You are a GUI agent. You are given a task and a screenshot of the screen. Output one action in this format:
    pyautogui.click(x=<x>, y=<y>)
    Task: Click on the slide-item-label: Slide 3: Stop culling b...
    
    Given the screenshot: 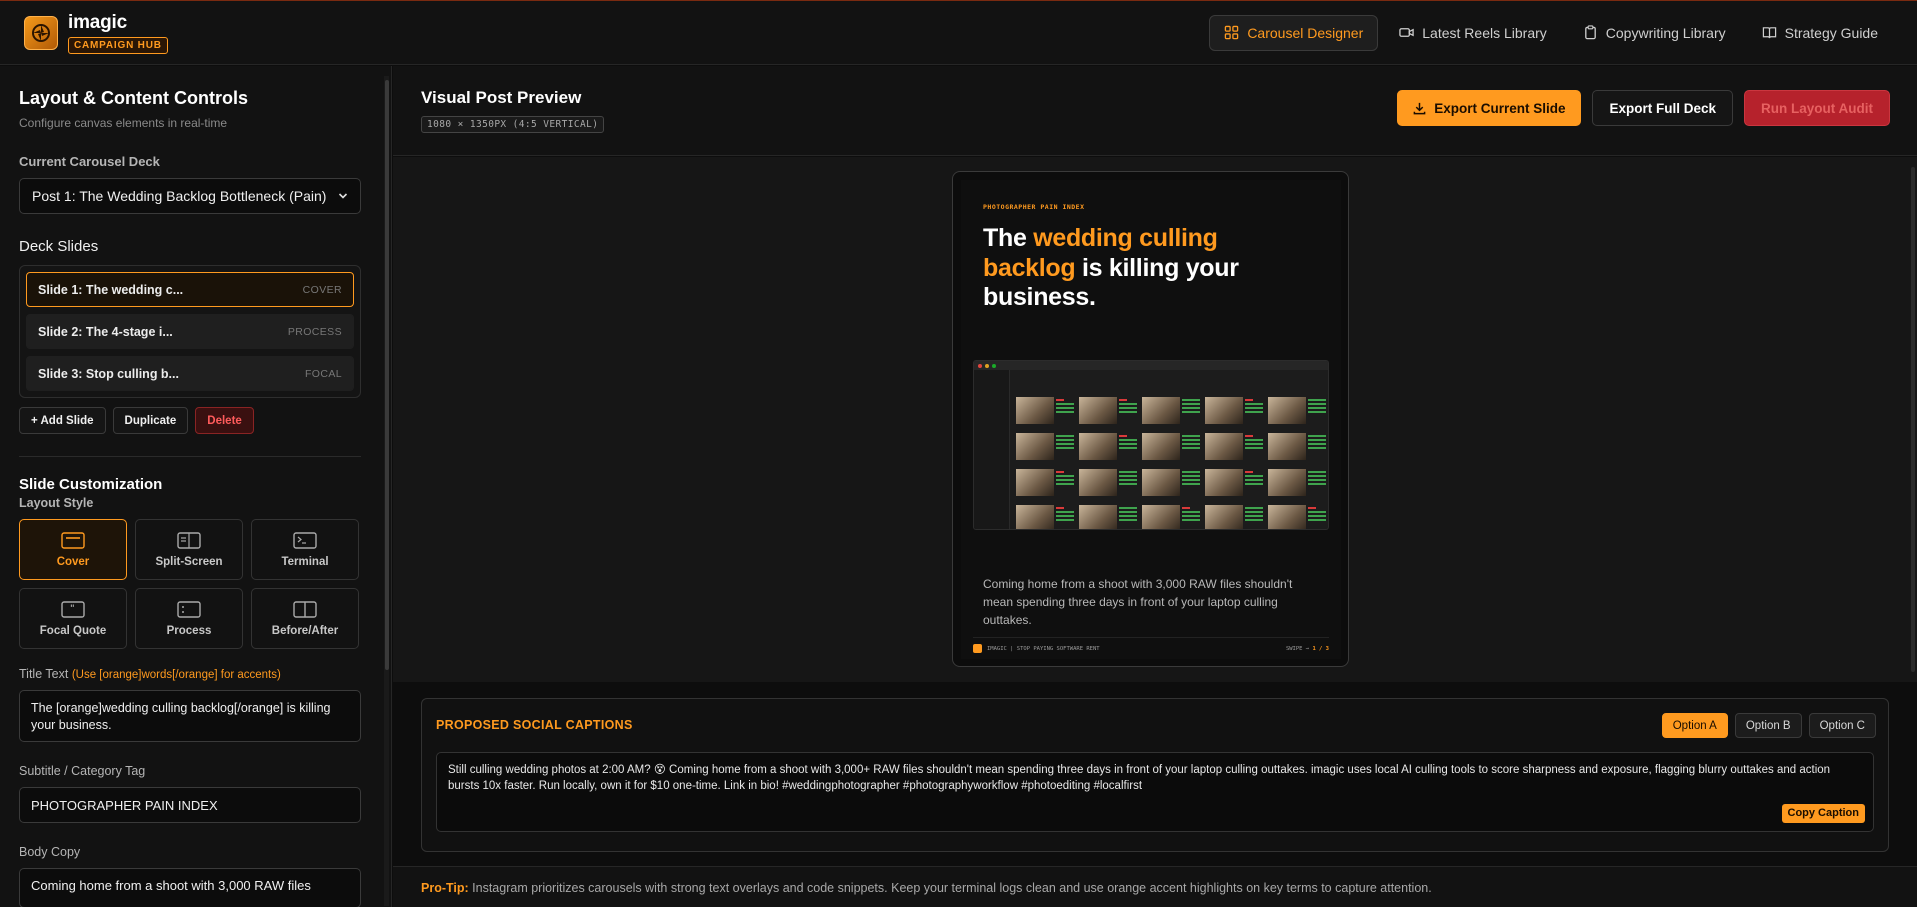 What is the action you would take?
    pyautogui.click(x=108, y=373)
    